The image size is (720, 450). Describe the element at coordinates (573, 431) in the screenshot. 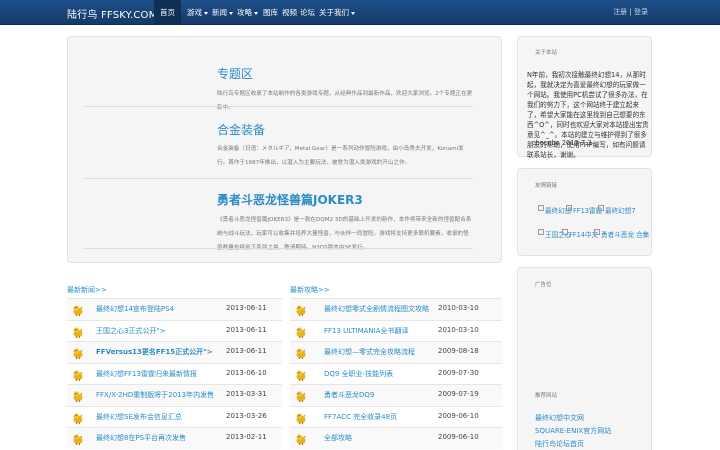

I see `favorite-link: SQUARE-ENIX官方网站` at that location.